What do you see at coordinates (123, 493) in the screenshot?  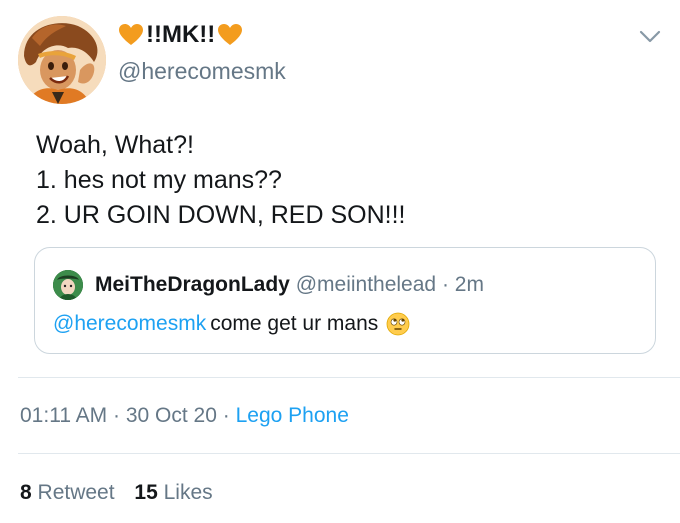 I see `tweet-stats: 8 Retweet 15 Likes` at bounding box center [123, 493].